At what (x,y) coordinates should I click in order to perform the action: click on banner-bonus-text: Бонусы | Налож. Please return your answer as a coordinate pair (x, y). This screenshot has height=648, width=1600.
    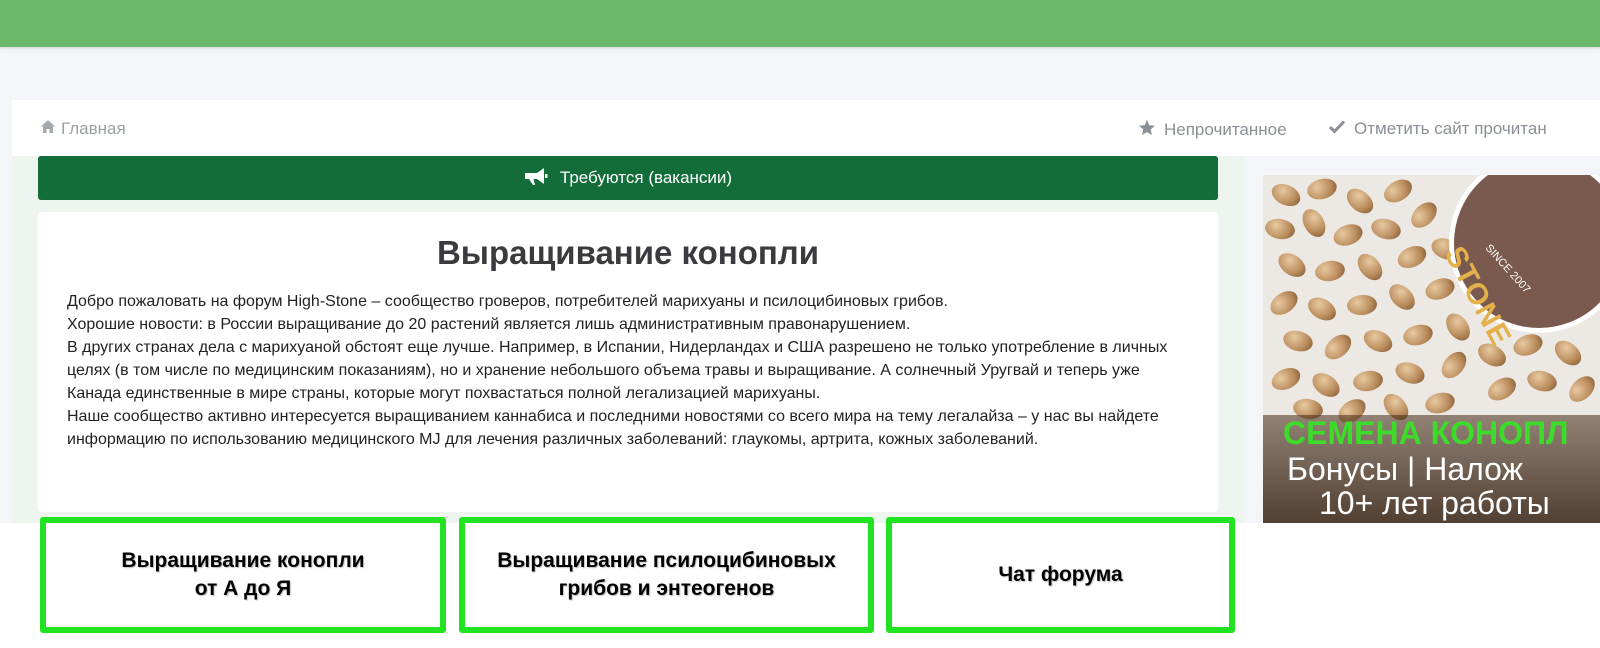
    Looking at the image, I should click on (1405, 469).